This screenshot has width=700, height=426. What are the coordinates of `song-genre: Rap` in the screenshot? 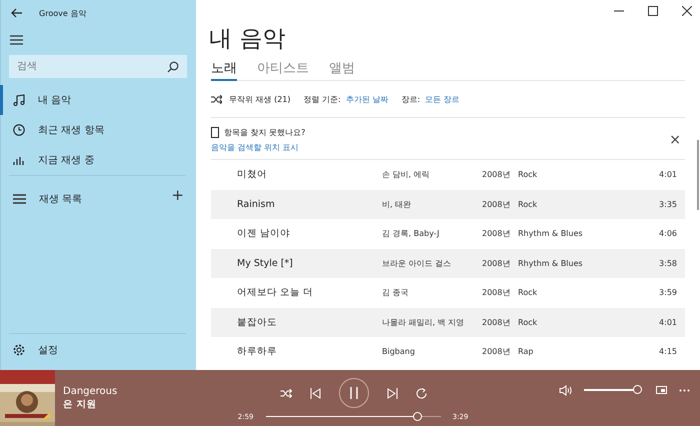 It's located at (526, 351).